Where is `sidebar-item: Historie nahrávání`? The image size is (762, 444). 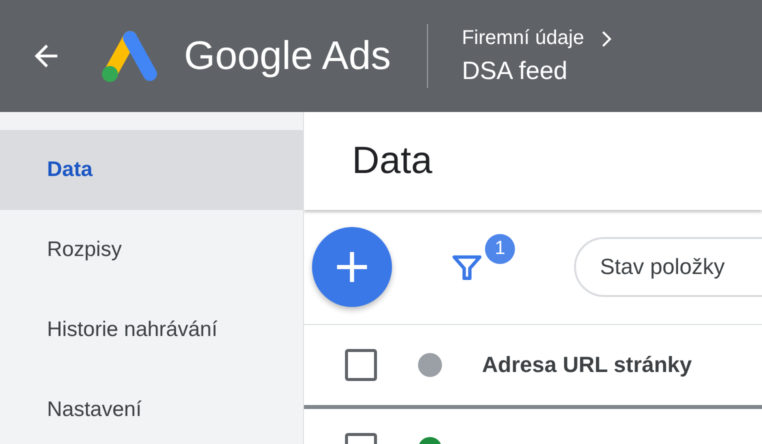 sidebar-item: Historie nahrávání is located at coordinates (151, 330).